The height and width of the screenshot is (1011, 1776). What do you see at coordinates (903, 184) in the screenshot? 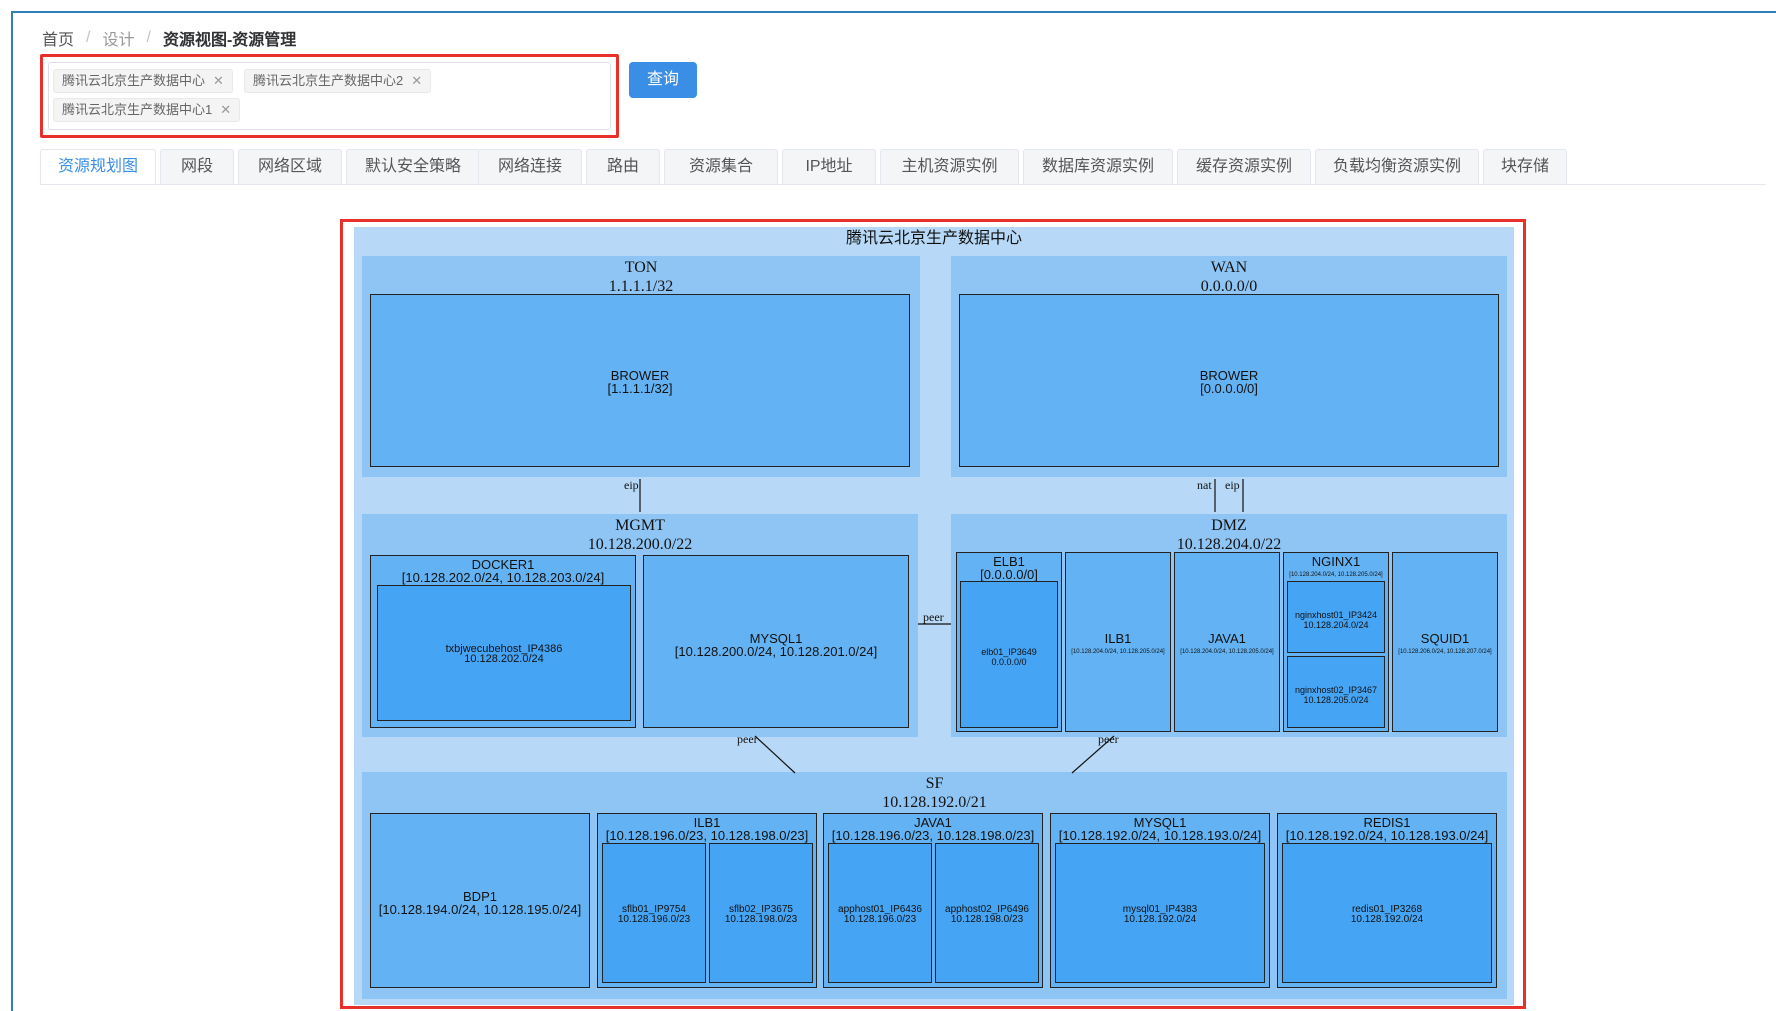
I see `tabs-divider` at bounding box center [903, 184].